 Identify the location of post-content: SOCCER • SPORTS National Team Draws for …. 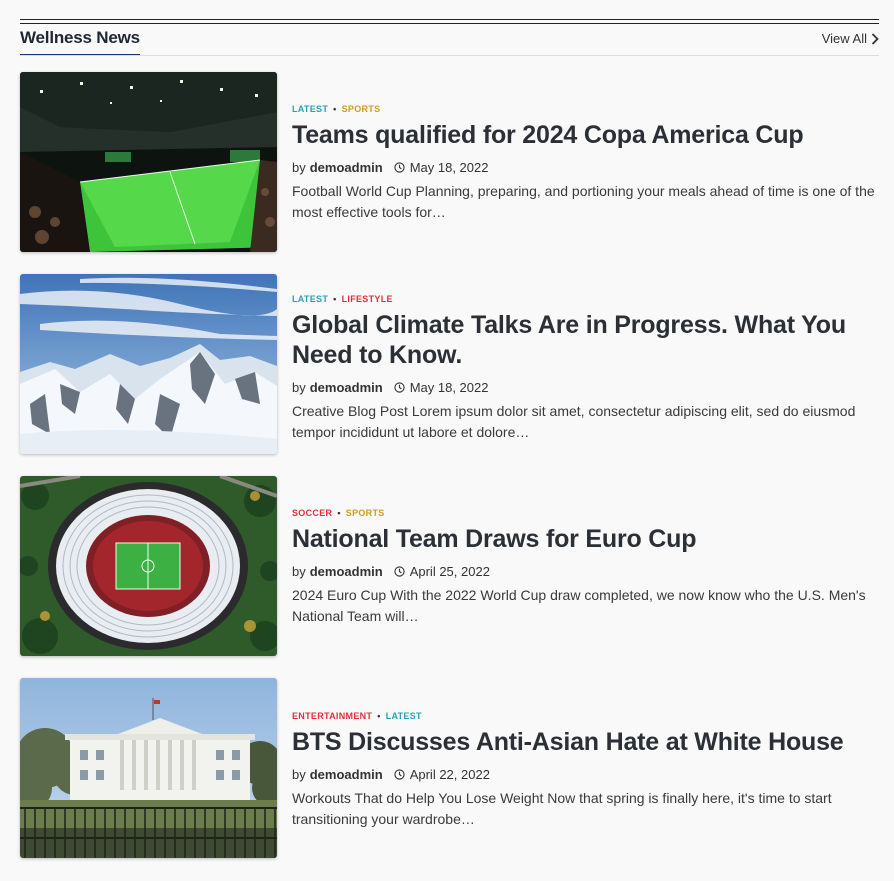
(585, 567).